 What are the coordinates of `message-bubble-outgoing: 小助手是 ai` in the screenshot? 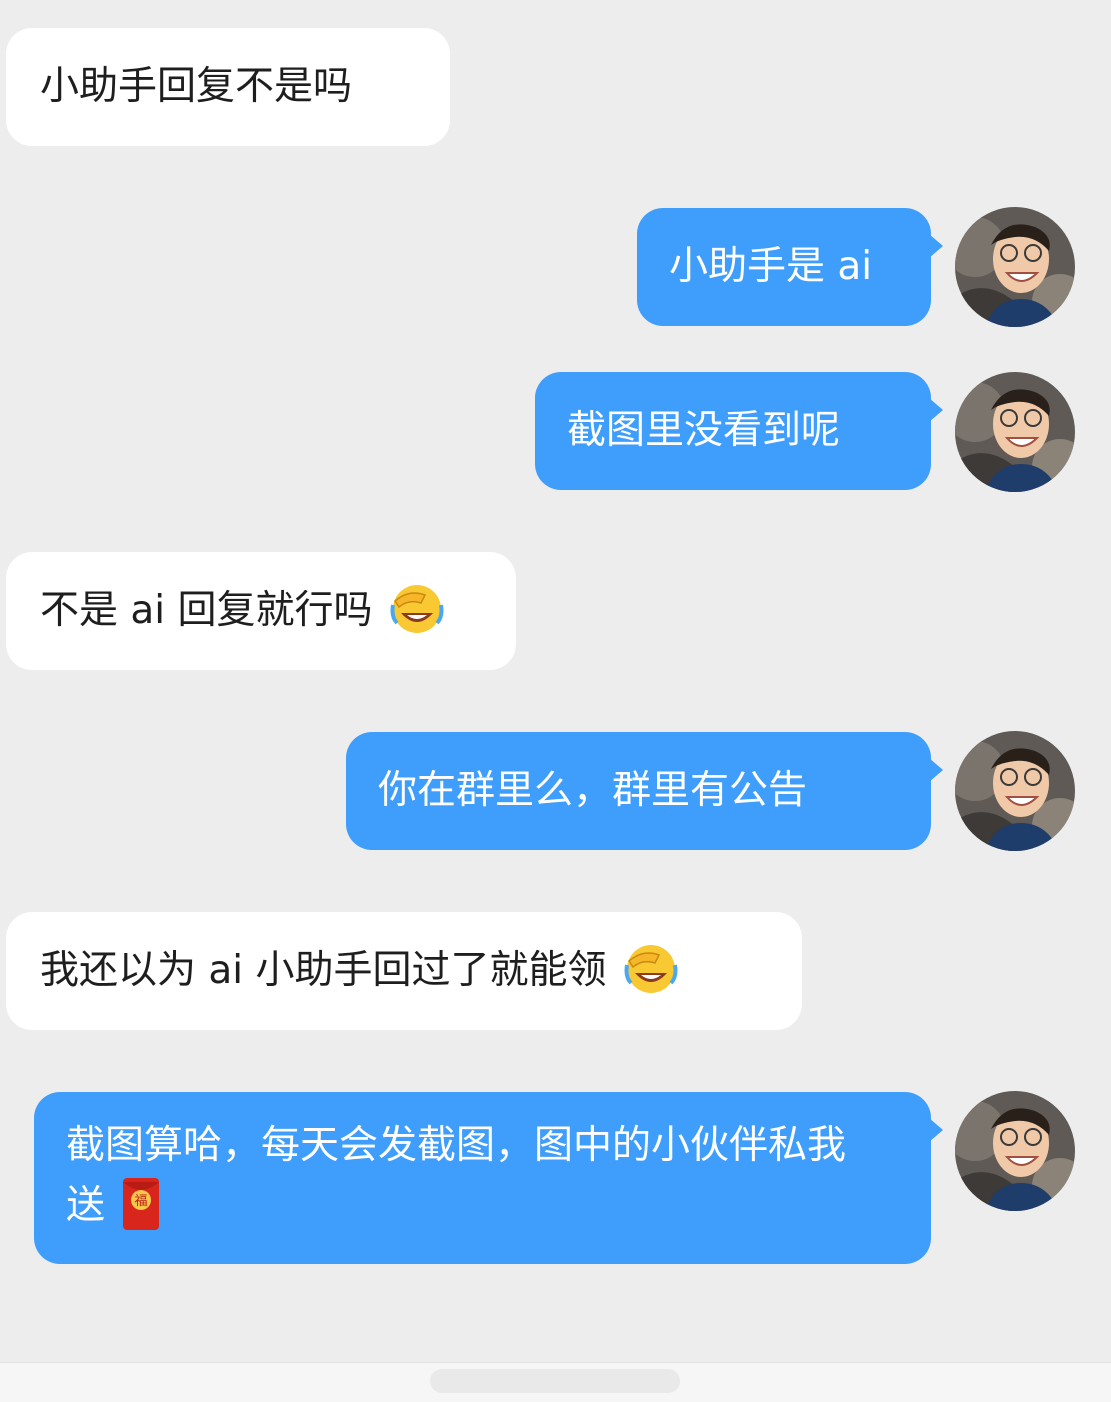 It's located at (790, 267).